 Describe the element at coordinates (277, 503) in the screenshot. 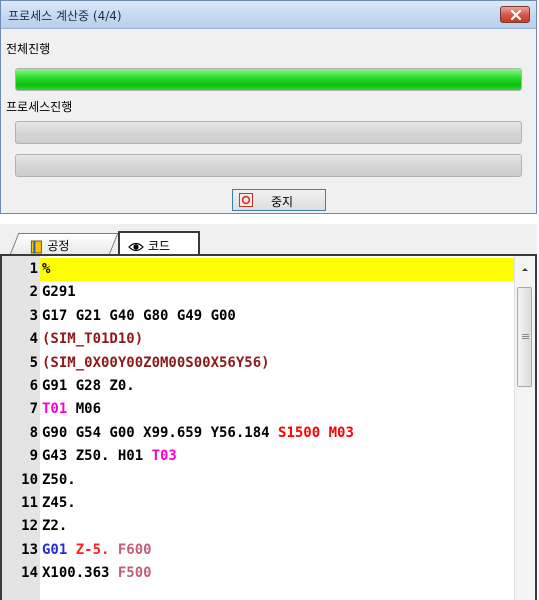

I see `code-text: Z45.` at that location.